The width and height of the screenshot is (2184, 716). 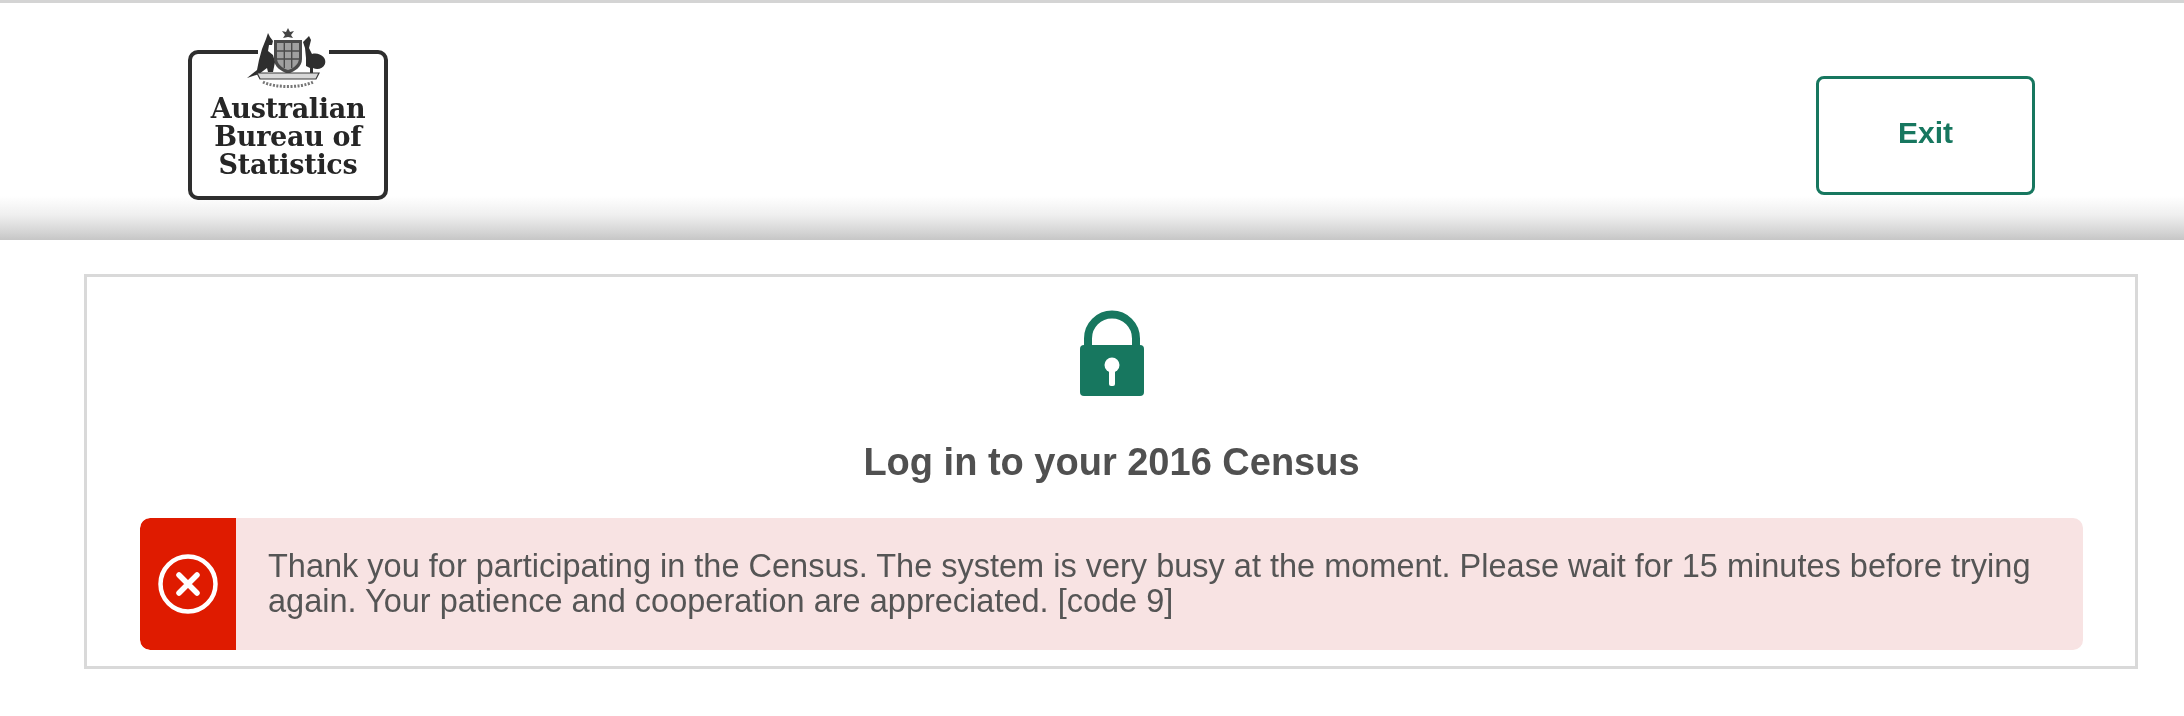 What do you see at coordinates (1149, 584) in the screenshot?
I see `error-message: Thank you for participating in the Census. The system is very busy at the moment. Please wait for 15 minutes before trying again. Your patience and cooperation are appreciated. [code 9]` at bounding box center [1149, 584].